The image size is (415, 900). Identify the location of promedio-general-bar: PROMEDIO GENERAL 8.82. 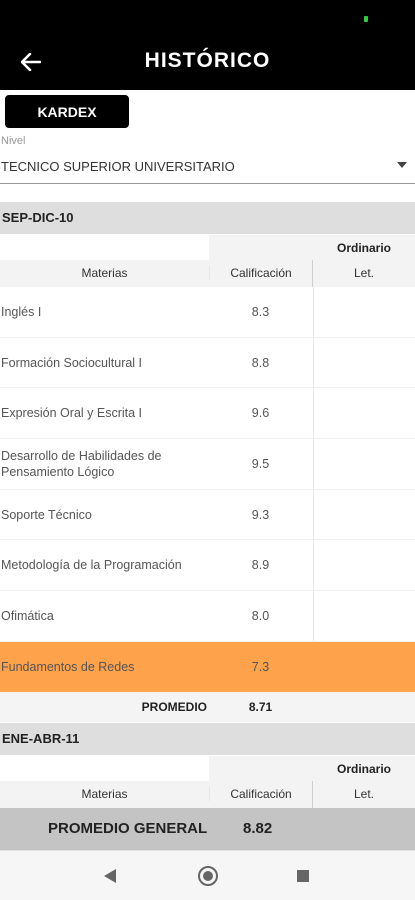
(207, 829).